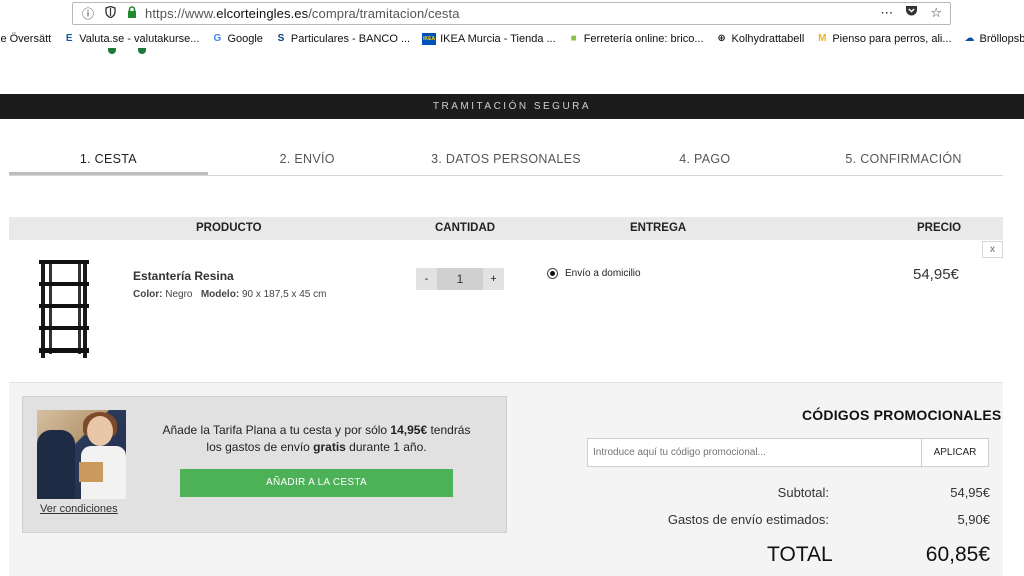  I want to click on lock-icon, so click(132, 13).